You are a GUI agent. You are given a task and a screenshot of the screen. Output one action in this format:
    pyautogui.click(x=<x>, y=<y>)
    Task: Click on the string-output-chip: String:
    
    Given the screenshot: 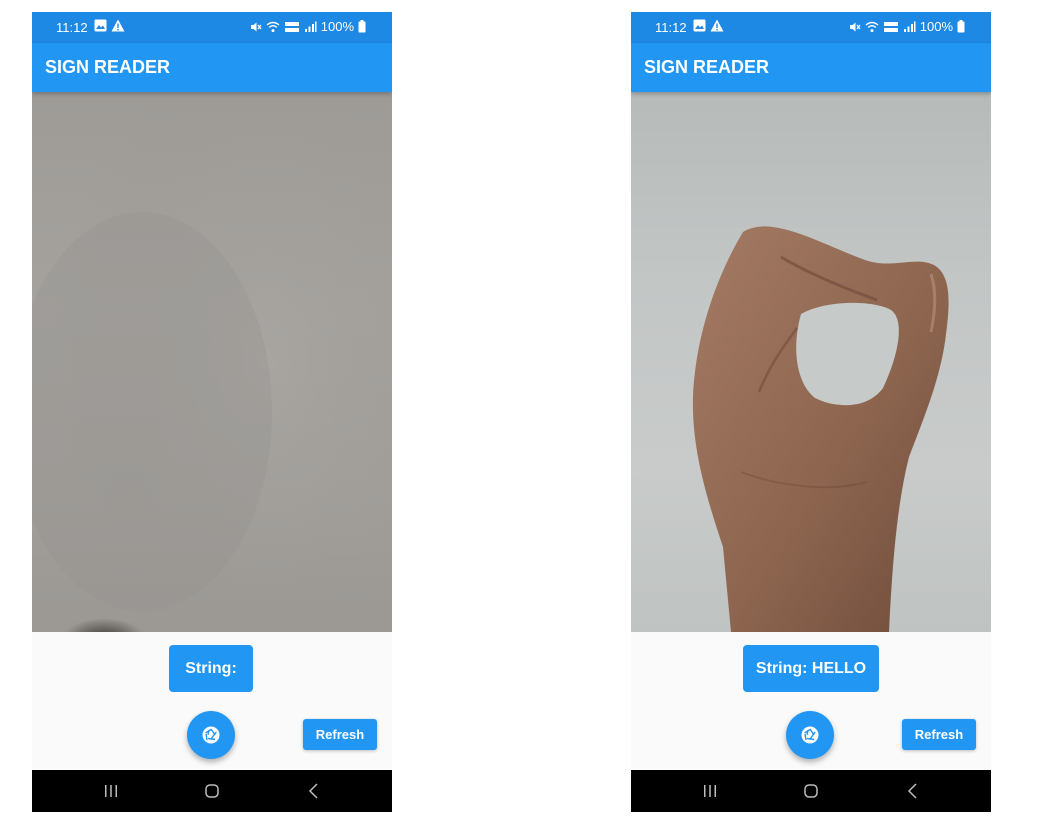 What is the action you would take?
    pyautogui.click(x=211, y=668)
    